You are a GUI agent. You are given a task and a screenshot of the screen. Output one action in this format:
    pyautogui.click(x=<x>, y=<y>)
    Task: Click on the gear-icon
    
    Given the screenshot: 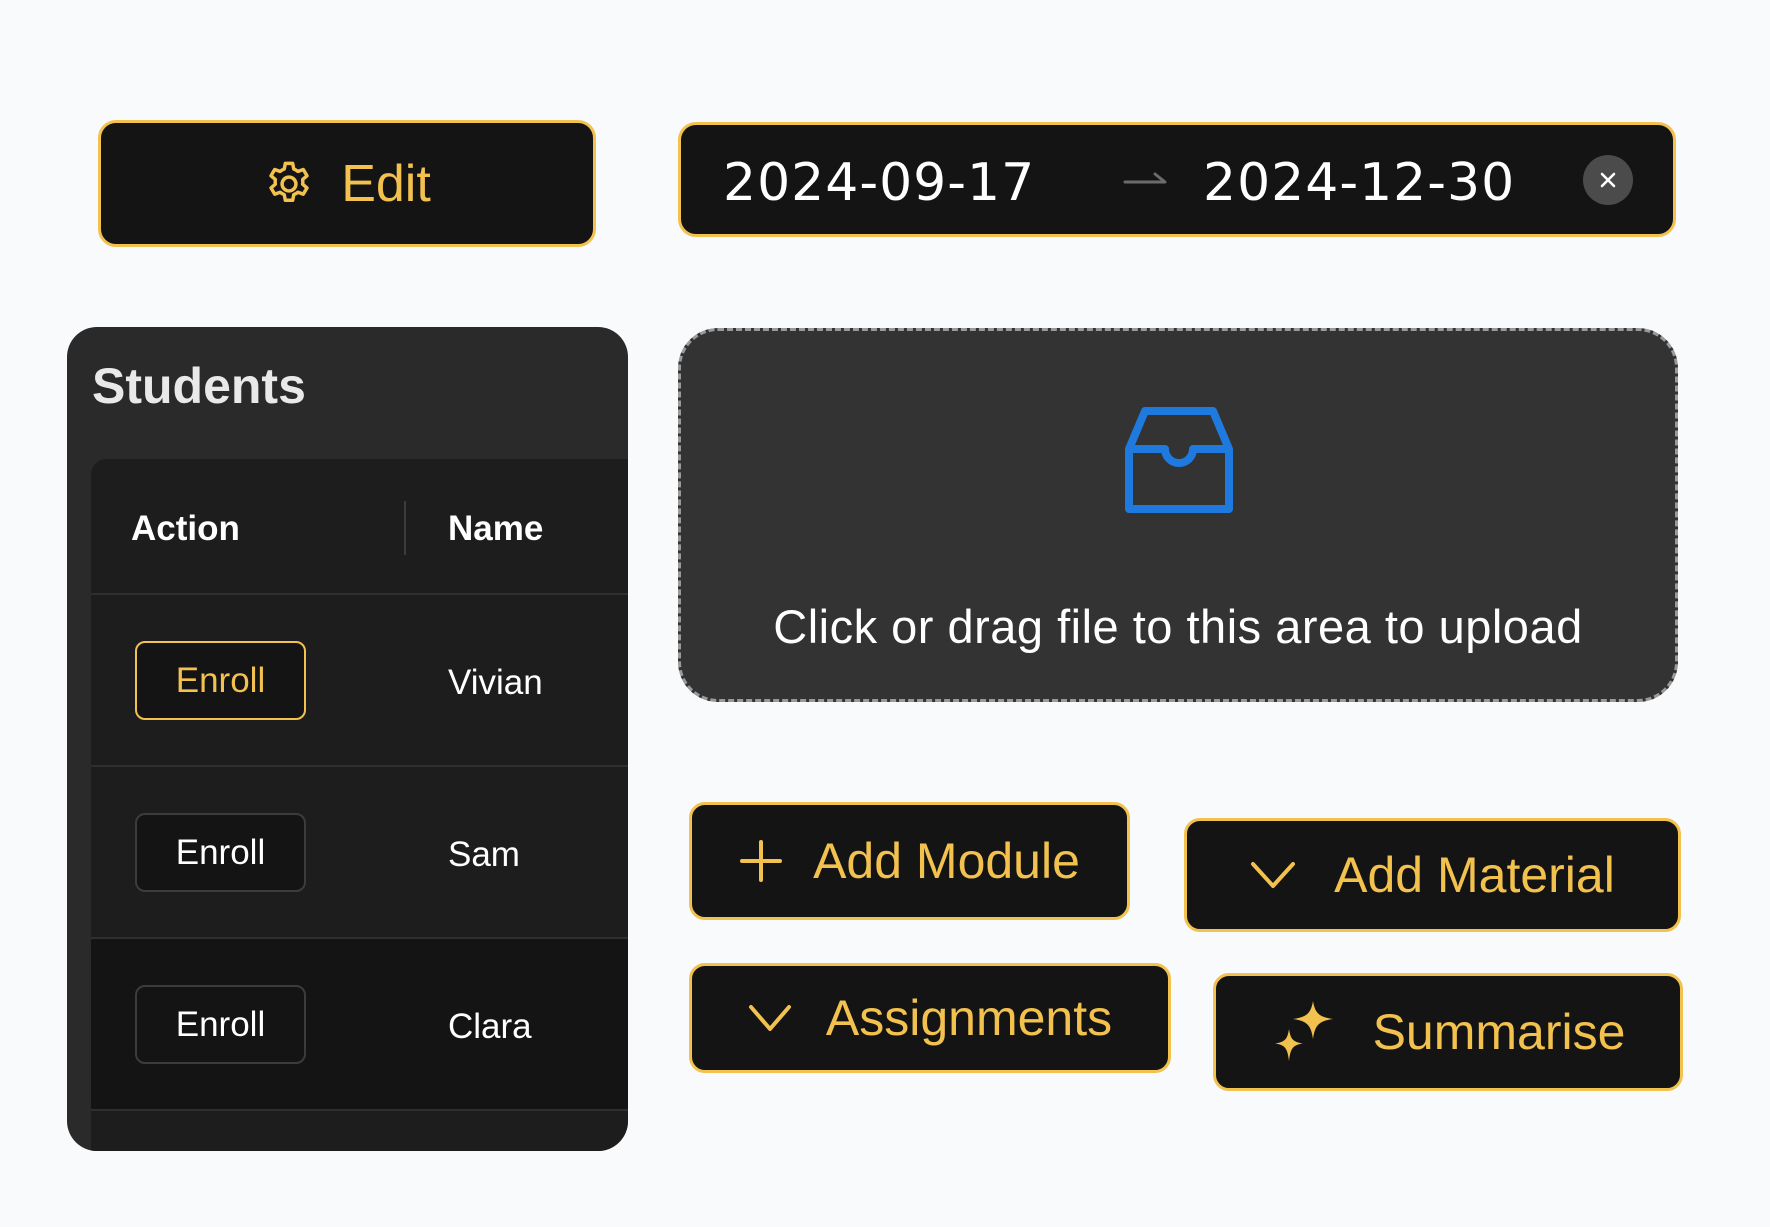 What is the action you would take?
    pyautogui.click(x=289, y=181)
    